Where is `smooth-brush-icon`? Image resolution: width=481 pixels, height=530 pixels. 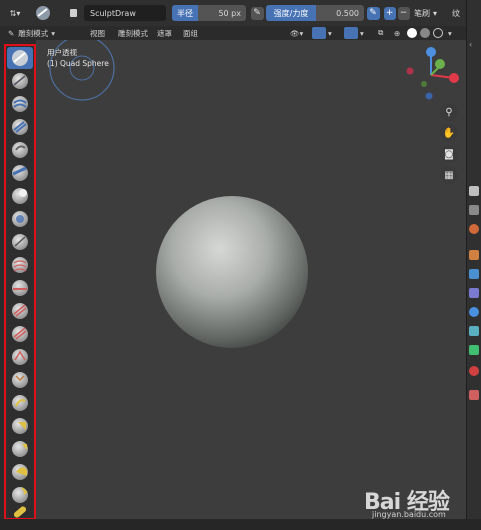
smooth-brush-icon is located at coordinates (20, 265).